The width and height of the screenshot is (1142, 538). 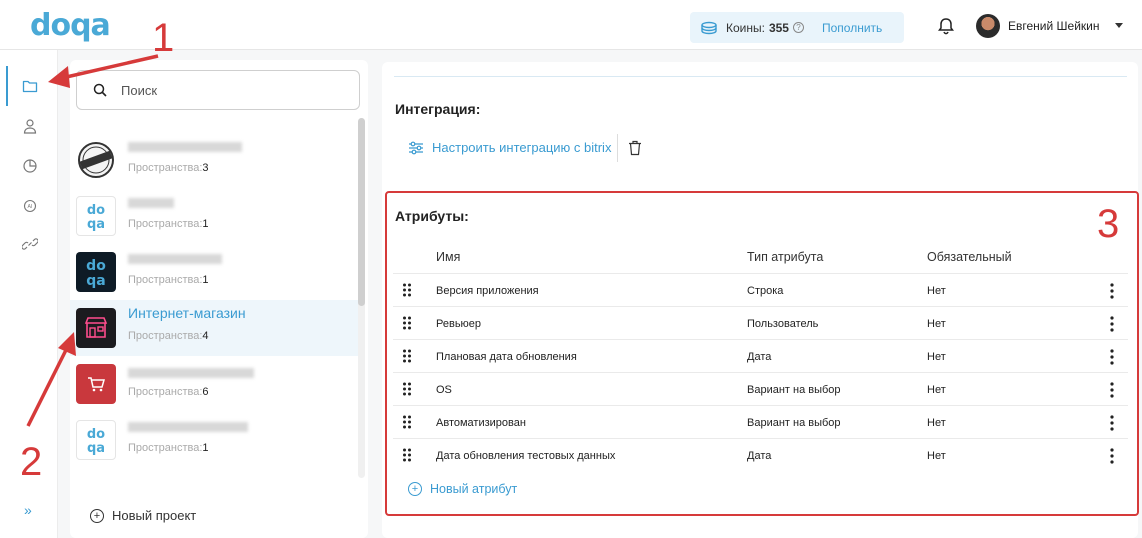 What do you see at coordinates (448, 257) in the screenshot?
I see `column-header-name: Имя` at bounding box center [448, 257].